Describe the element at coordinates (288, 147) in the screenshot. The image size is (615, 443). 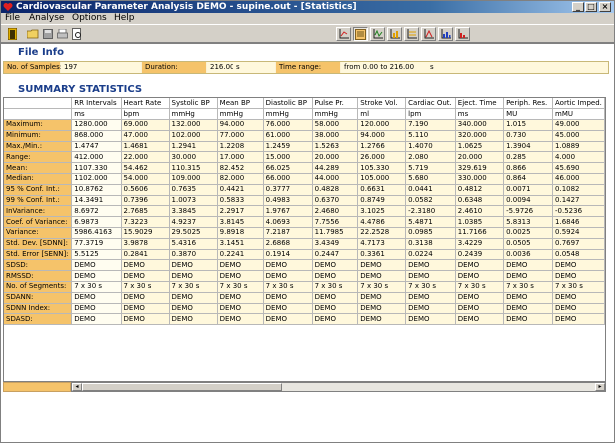
I see `table-cell: 1.2459` at that location.